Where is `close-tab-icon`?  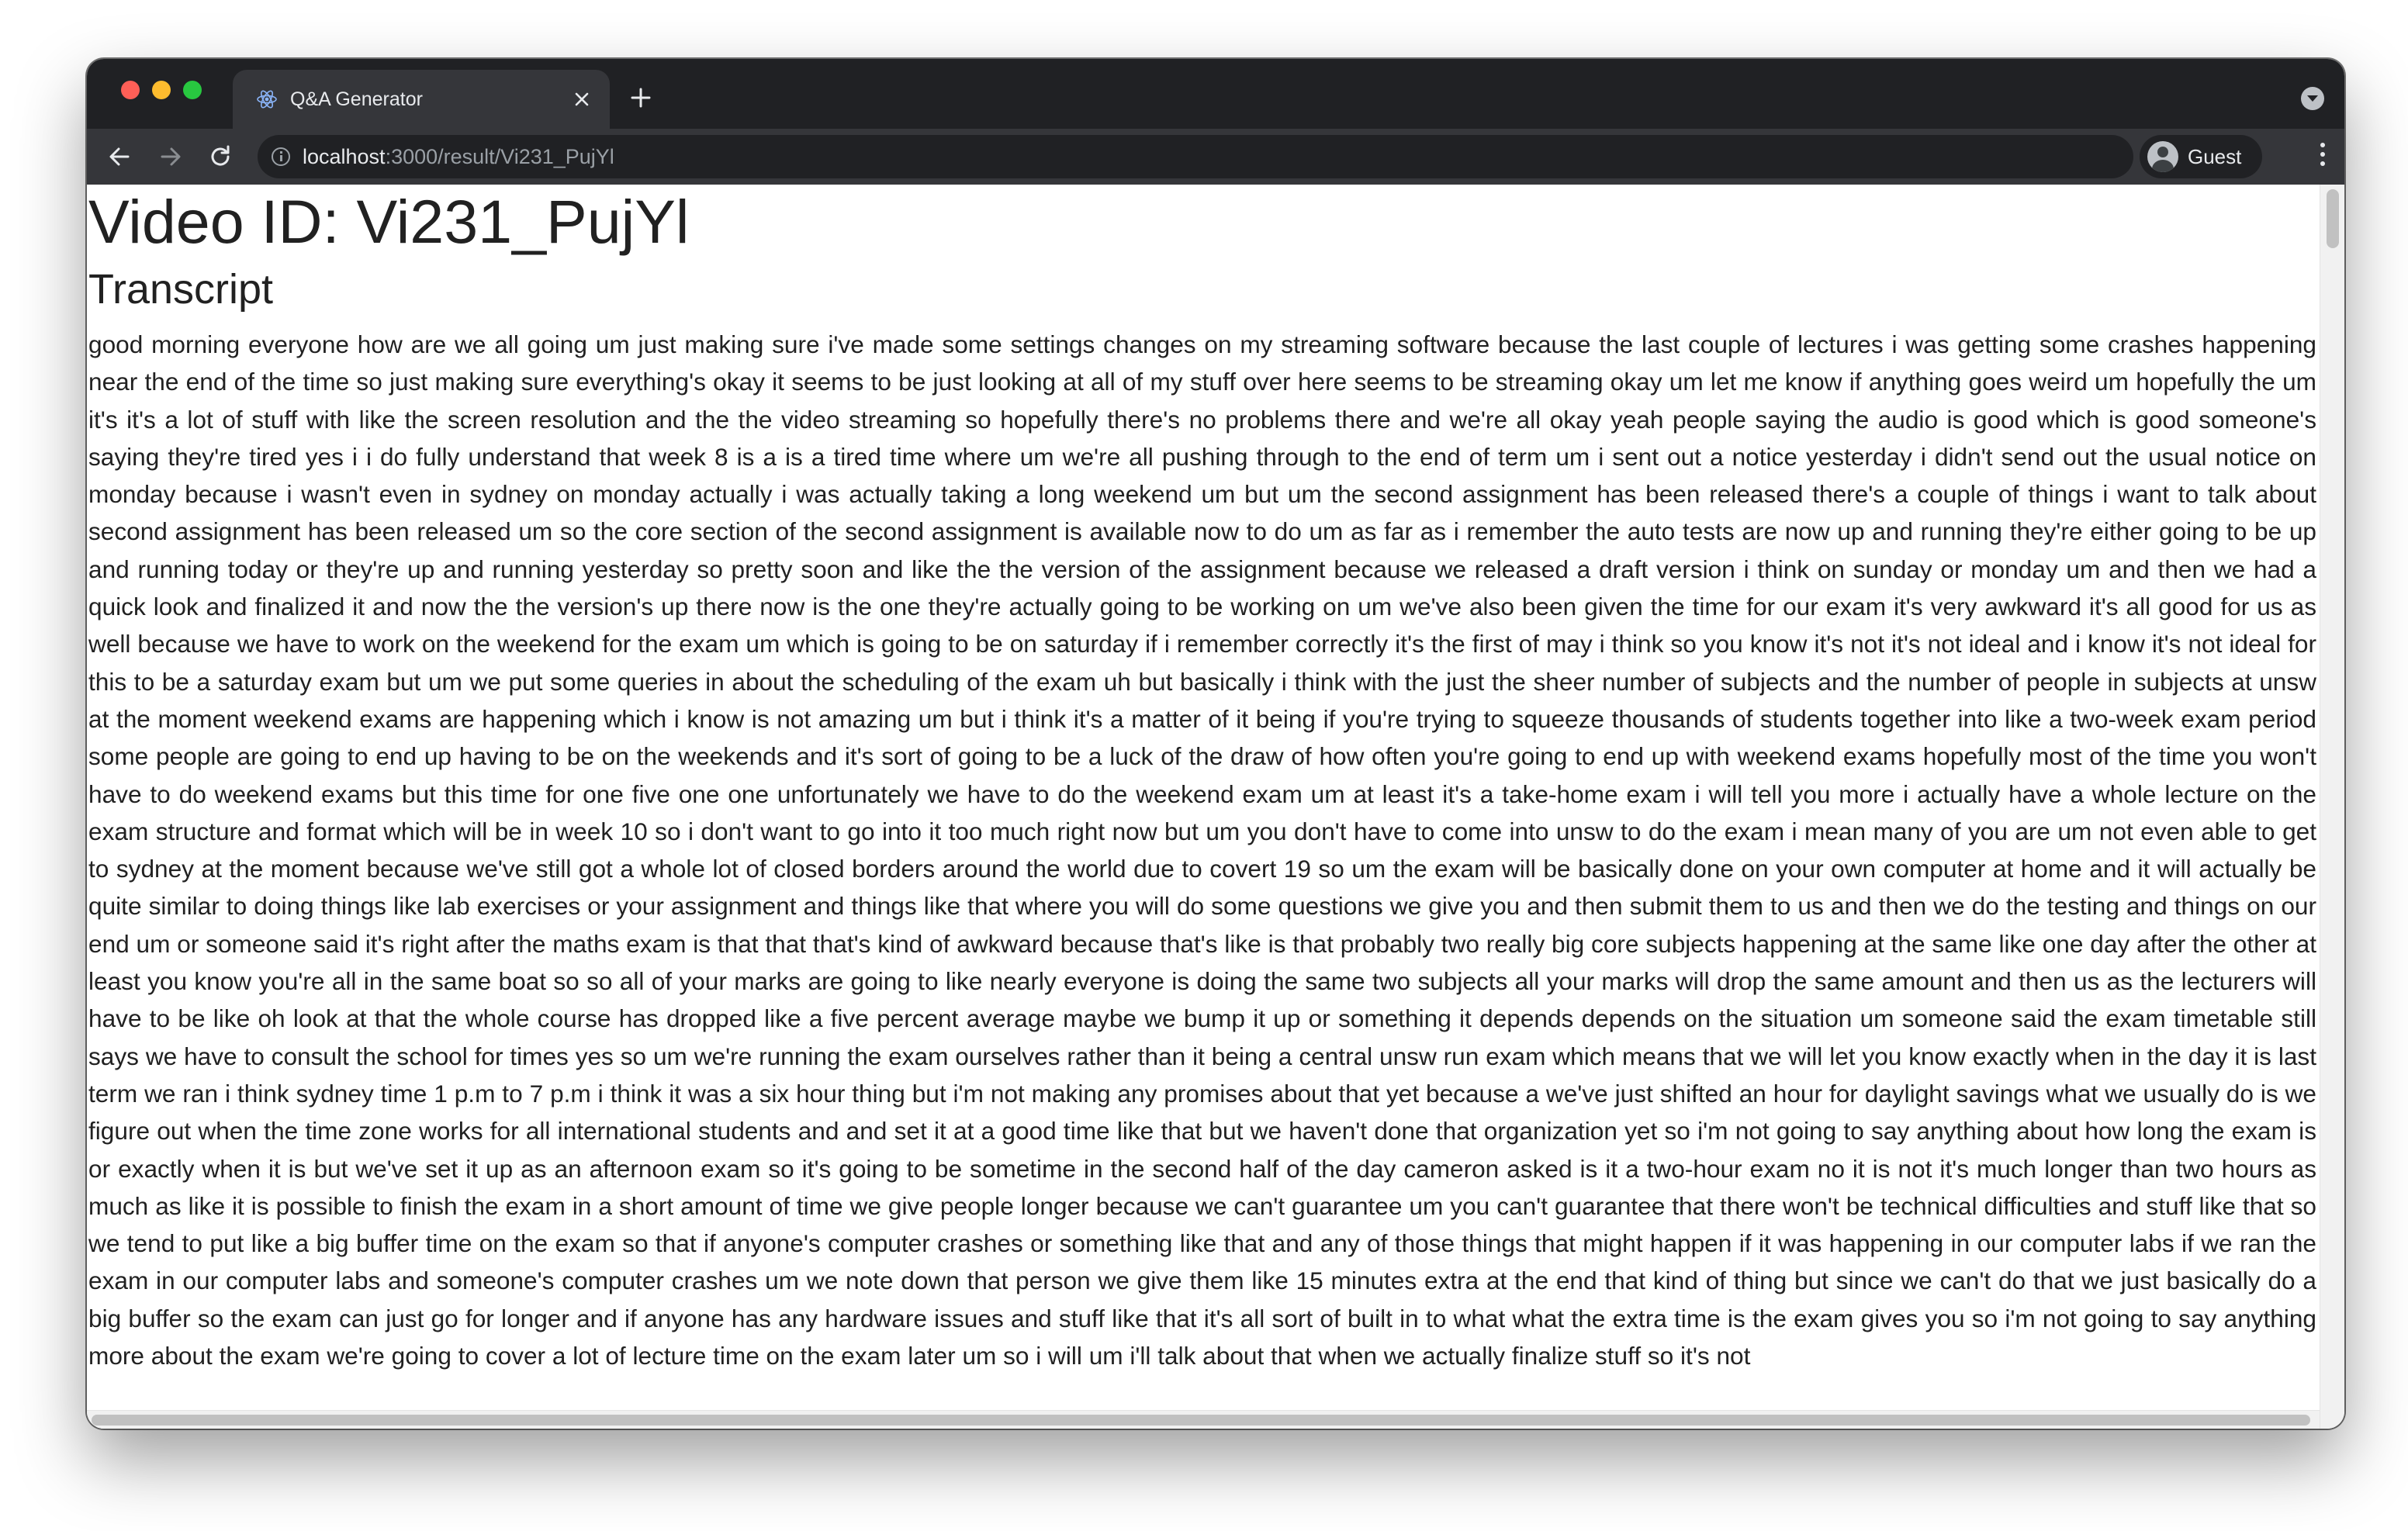
close-tab-icon is located at coordinates (582, 99).